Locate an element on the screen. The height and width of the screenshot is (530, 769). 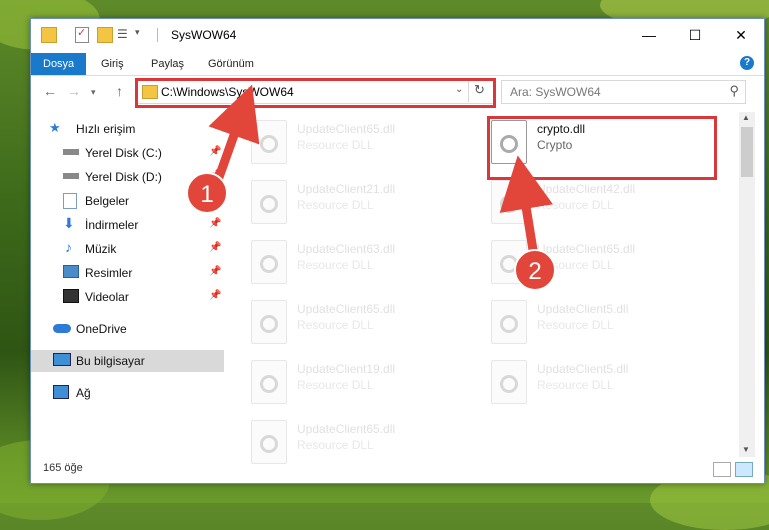
sidebar-item-onedrive: OneDrive is located at coordinates (127, 329).